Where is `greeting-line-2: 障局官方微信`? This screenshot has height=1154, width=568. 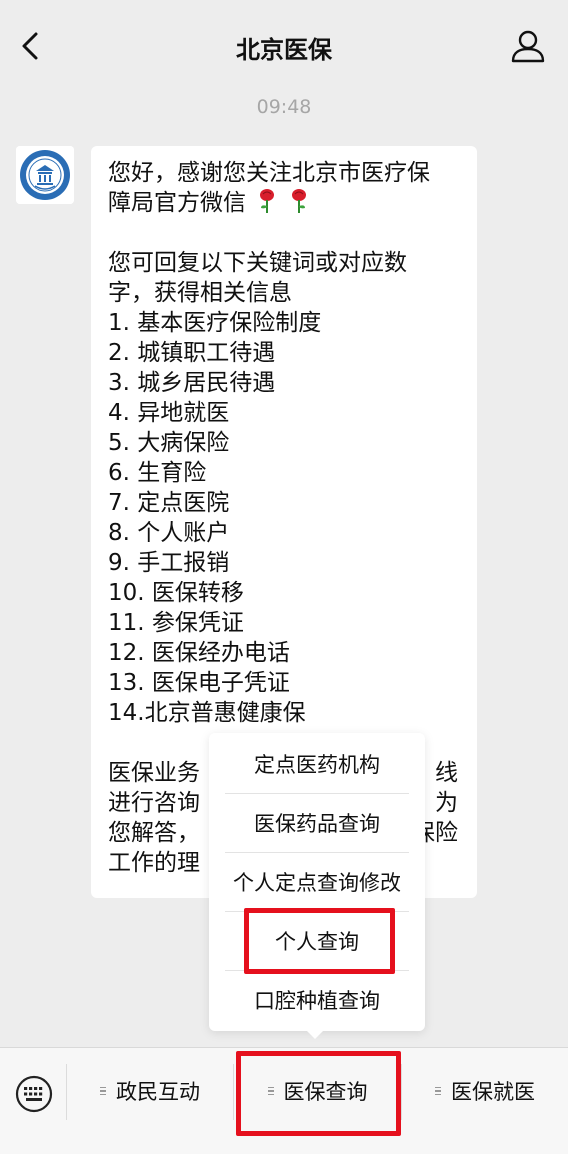
greeting-line-2: 障局官方微信 is located at coordinates (284, 203).